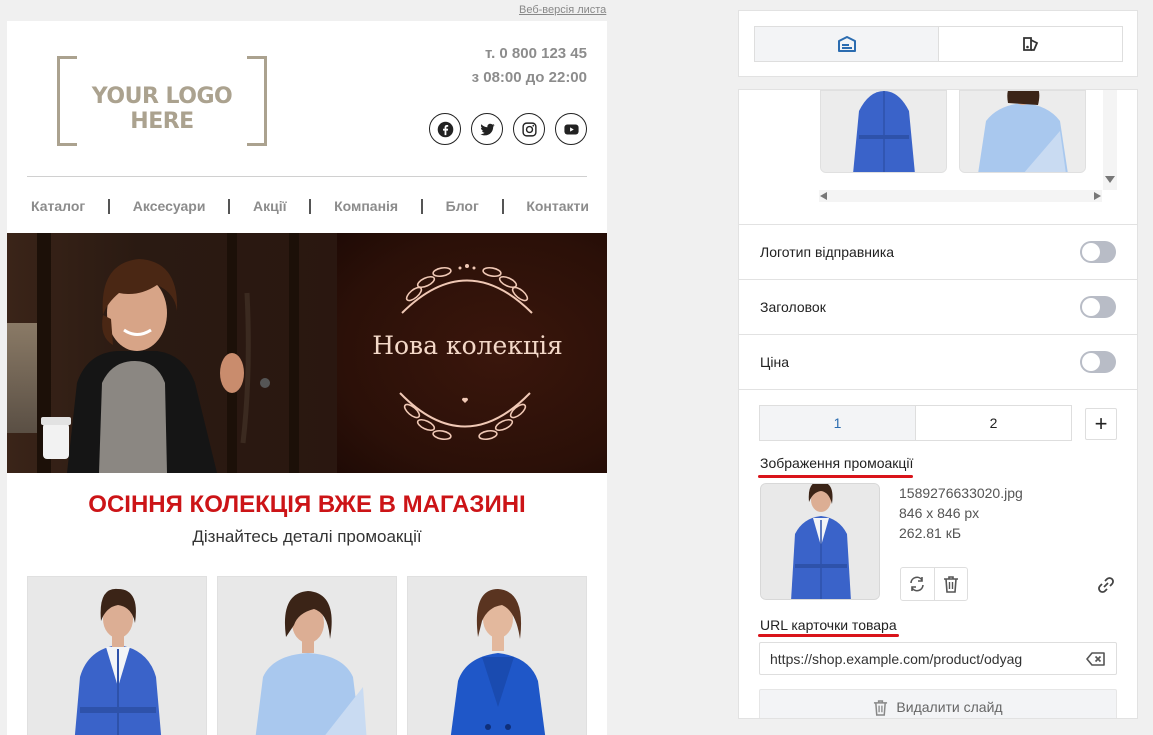 The width and height of the screenshot is (1153, 735). I want to click on slide-tab-1: 1, so click(838, 423).